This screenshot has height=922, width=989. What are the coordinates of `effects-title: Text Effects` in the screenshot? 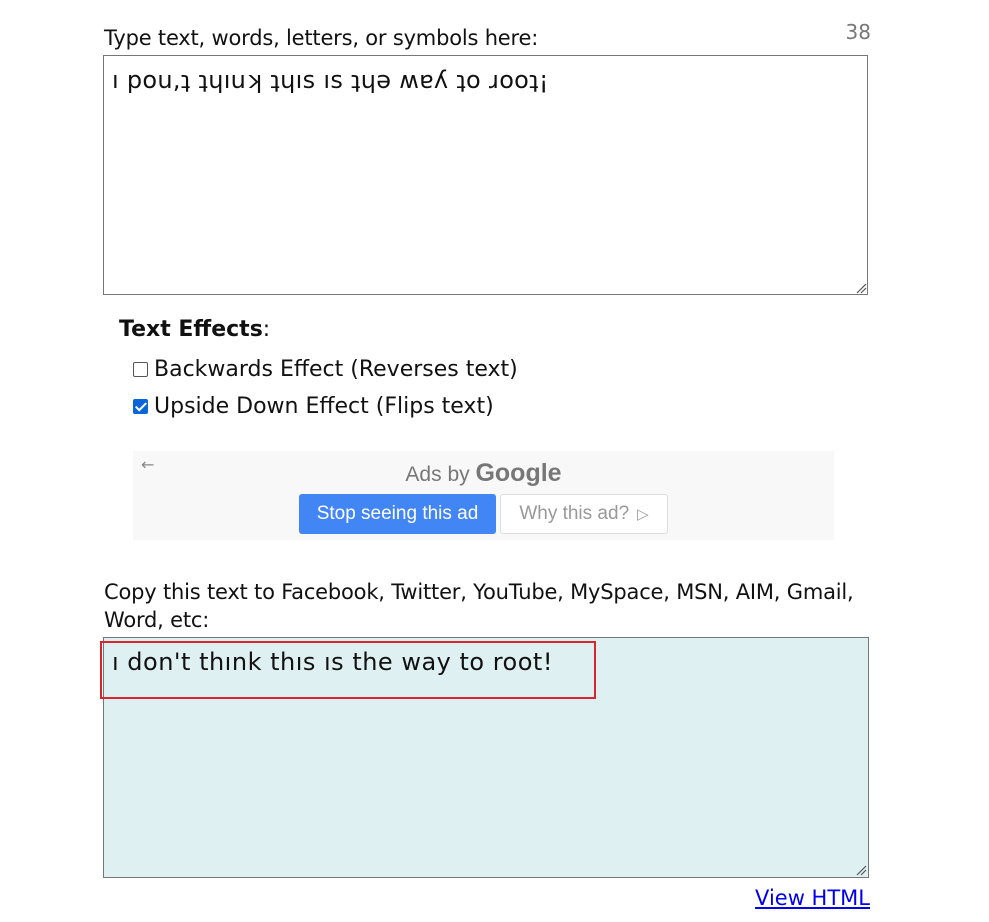 It's located at (191, 329).